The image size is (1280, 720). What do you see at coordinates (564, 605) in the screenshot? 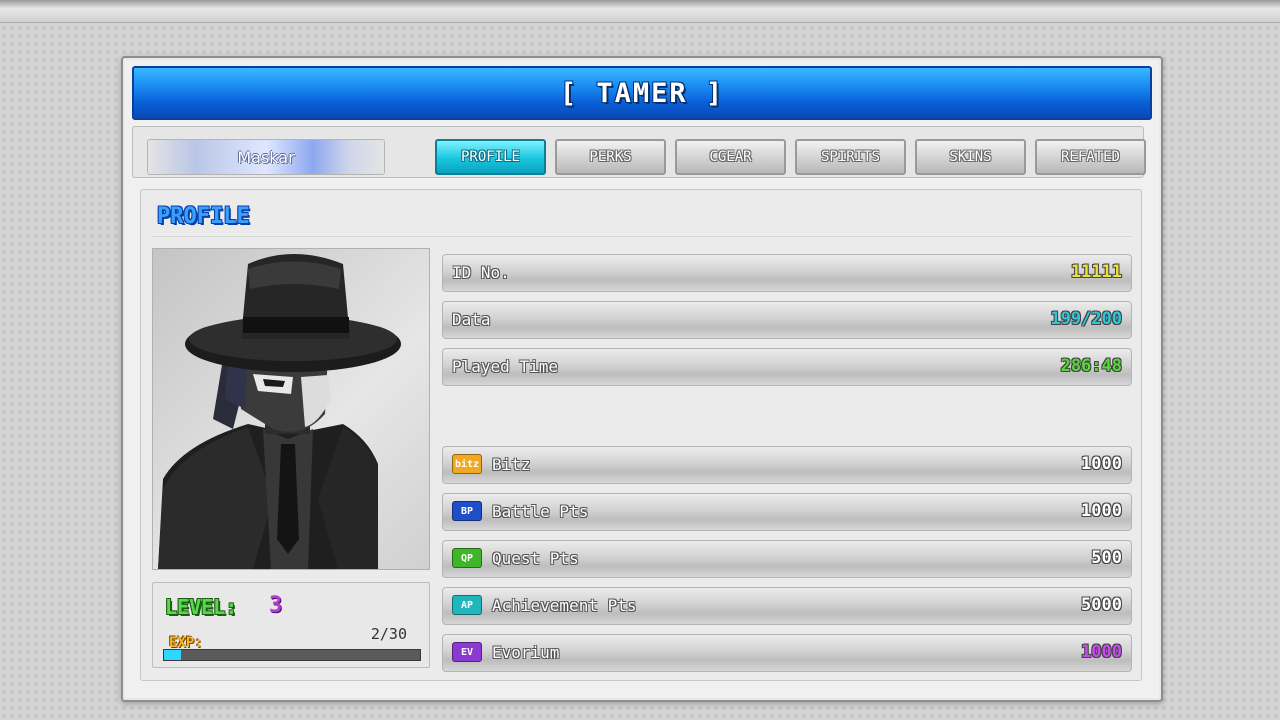
I see `currency-label: Achievement Pts` at bounding box center [564, 605].